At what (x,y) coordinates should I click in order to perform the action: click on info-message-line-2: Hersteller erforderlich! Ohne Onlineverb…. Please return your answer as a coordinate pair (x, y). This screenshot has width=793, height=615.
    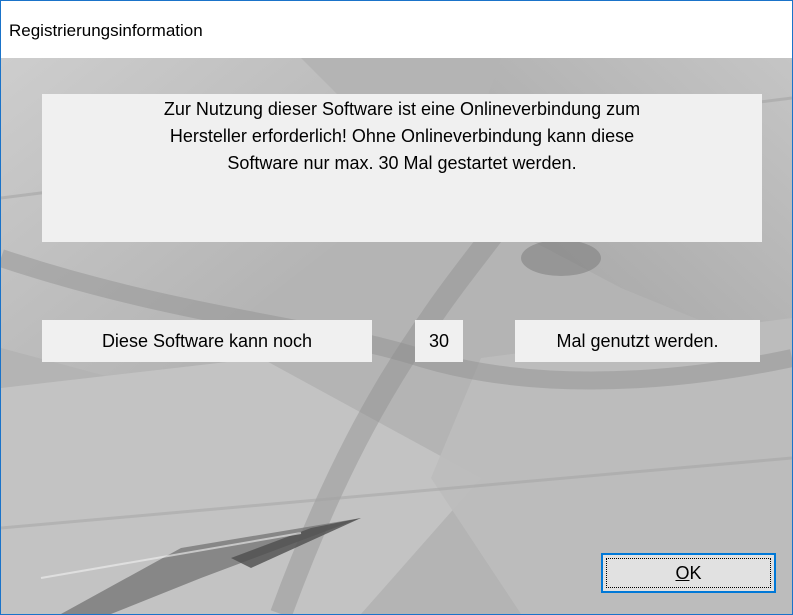
    Looking at the image, I should click on (402, 136).